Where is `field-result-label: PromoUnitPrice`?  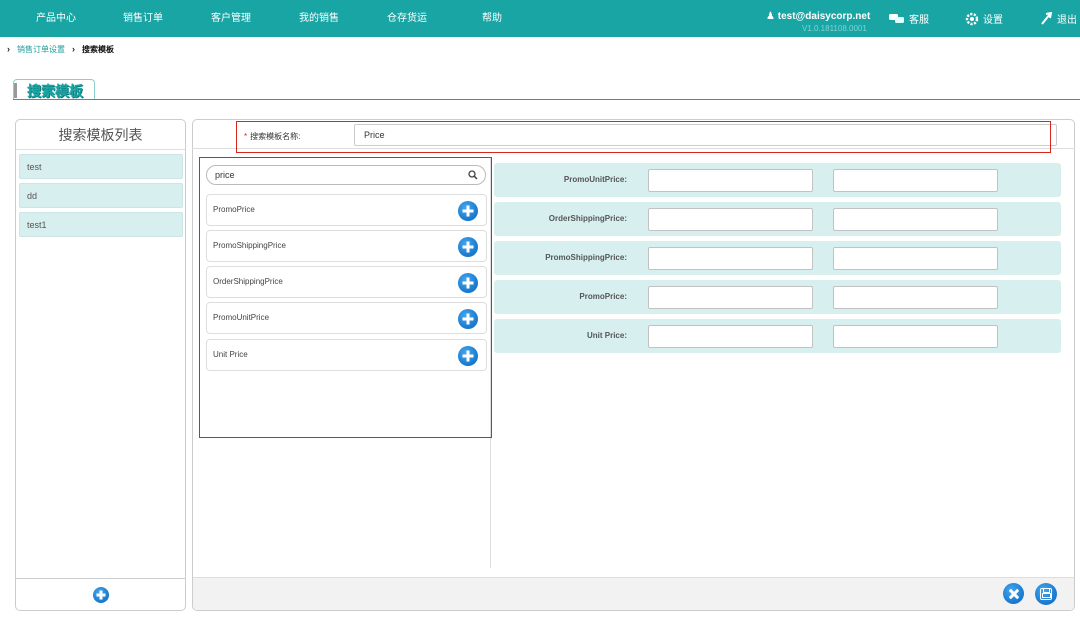 field-result-label: PromoUnitPrice is located at coordinates (241, 317).